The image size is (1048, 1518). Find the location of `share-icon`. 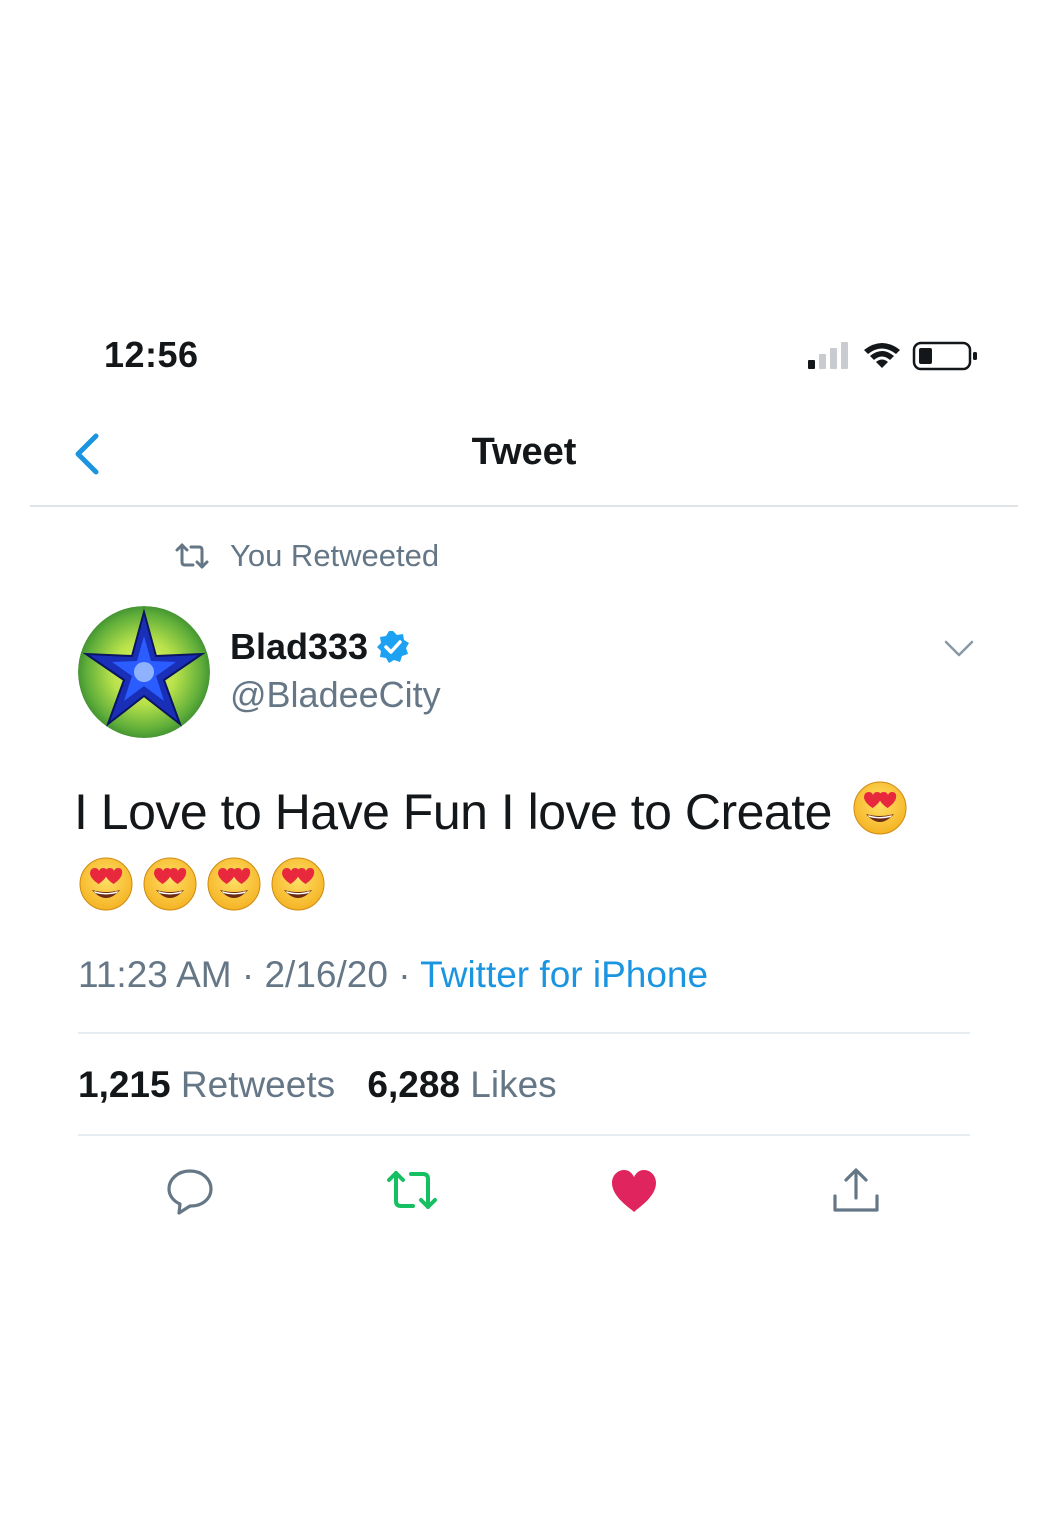

share-icon is located at coordinates (856, 1190).